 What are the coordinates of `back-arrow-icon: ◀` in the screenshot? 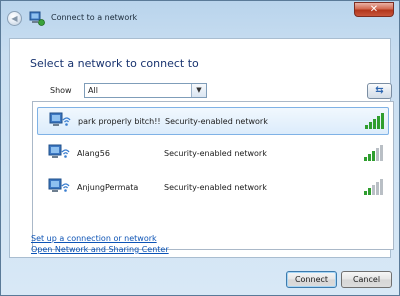 It's located at (14, 18).